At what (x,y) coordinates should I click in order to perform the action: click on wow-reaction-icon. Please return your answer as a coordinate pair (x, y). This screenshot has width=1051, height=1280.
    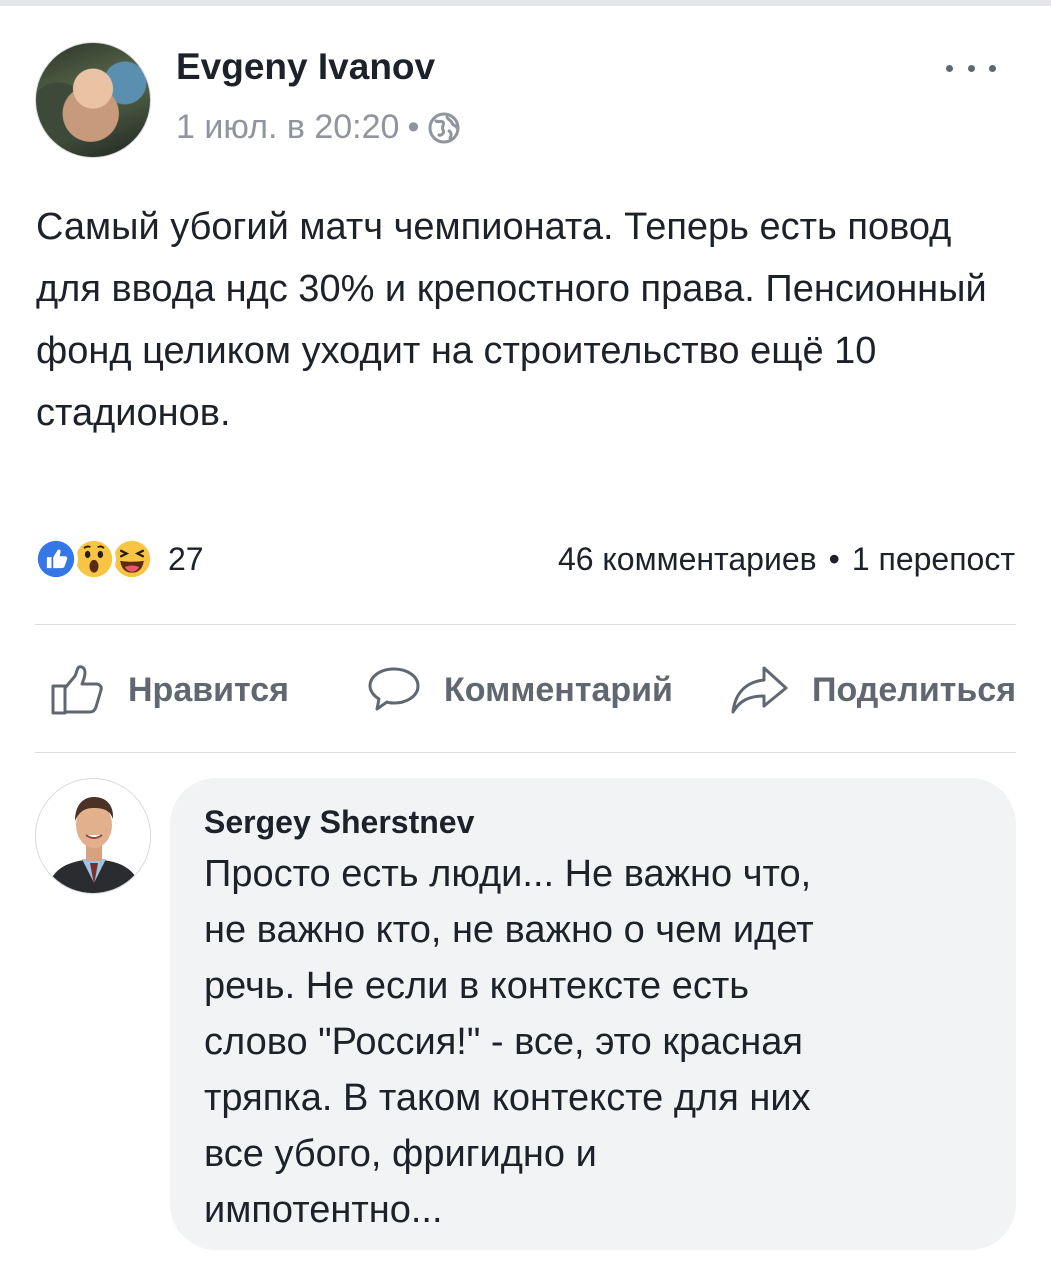
    Looking at the image, I should click on (94, 559).